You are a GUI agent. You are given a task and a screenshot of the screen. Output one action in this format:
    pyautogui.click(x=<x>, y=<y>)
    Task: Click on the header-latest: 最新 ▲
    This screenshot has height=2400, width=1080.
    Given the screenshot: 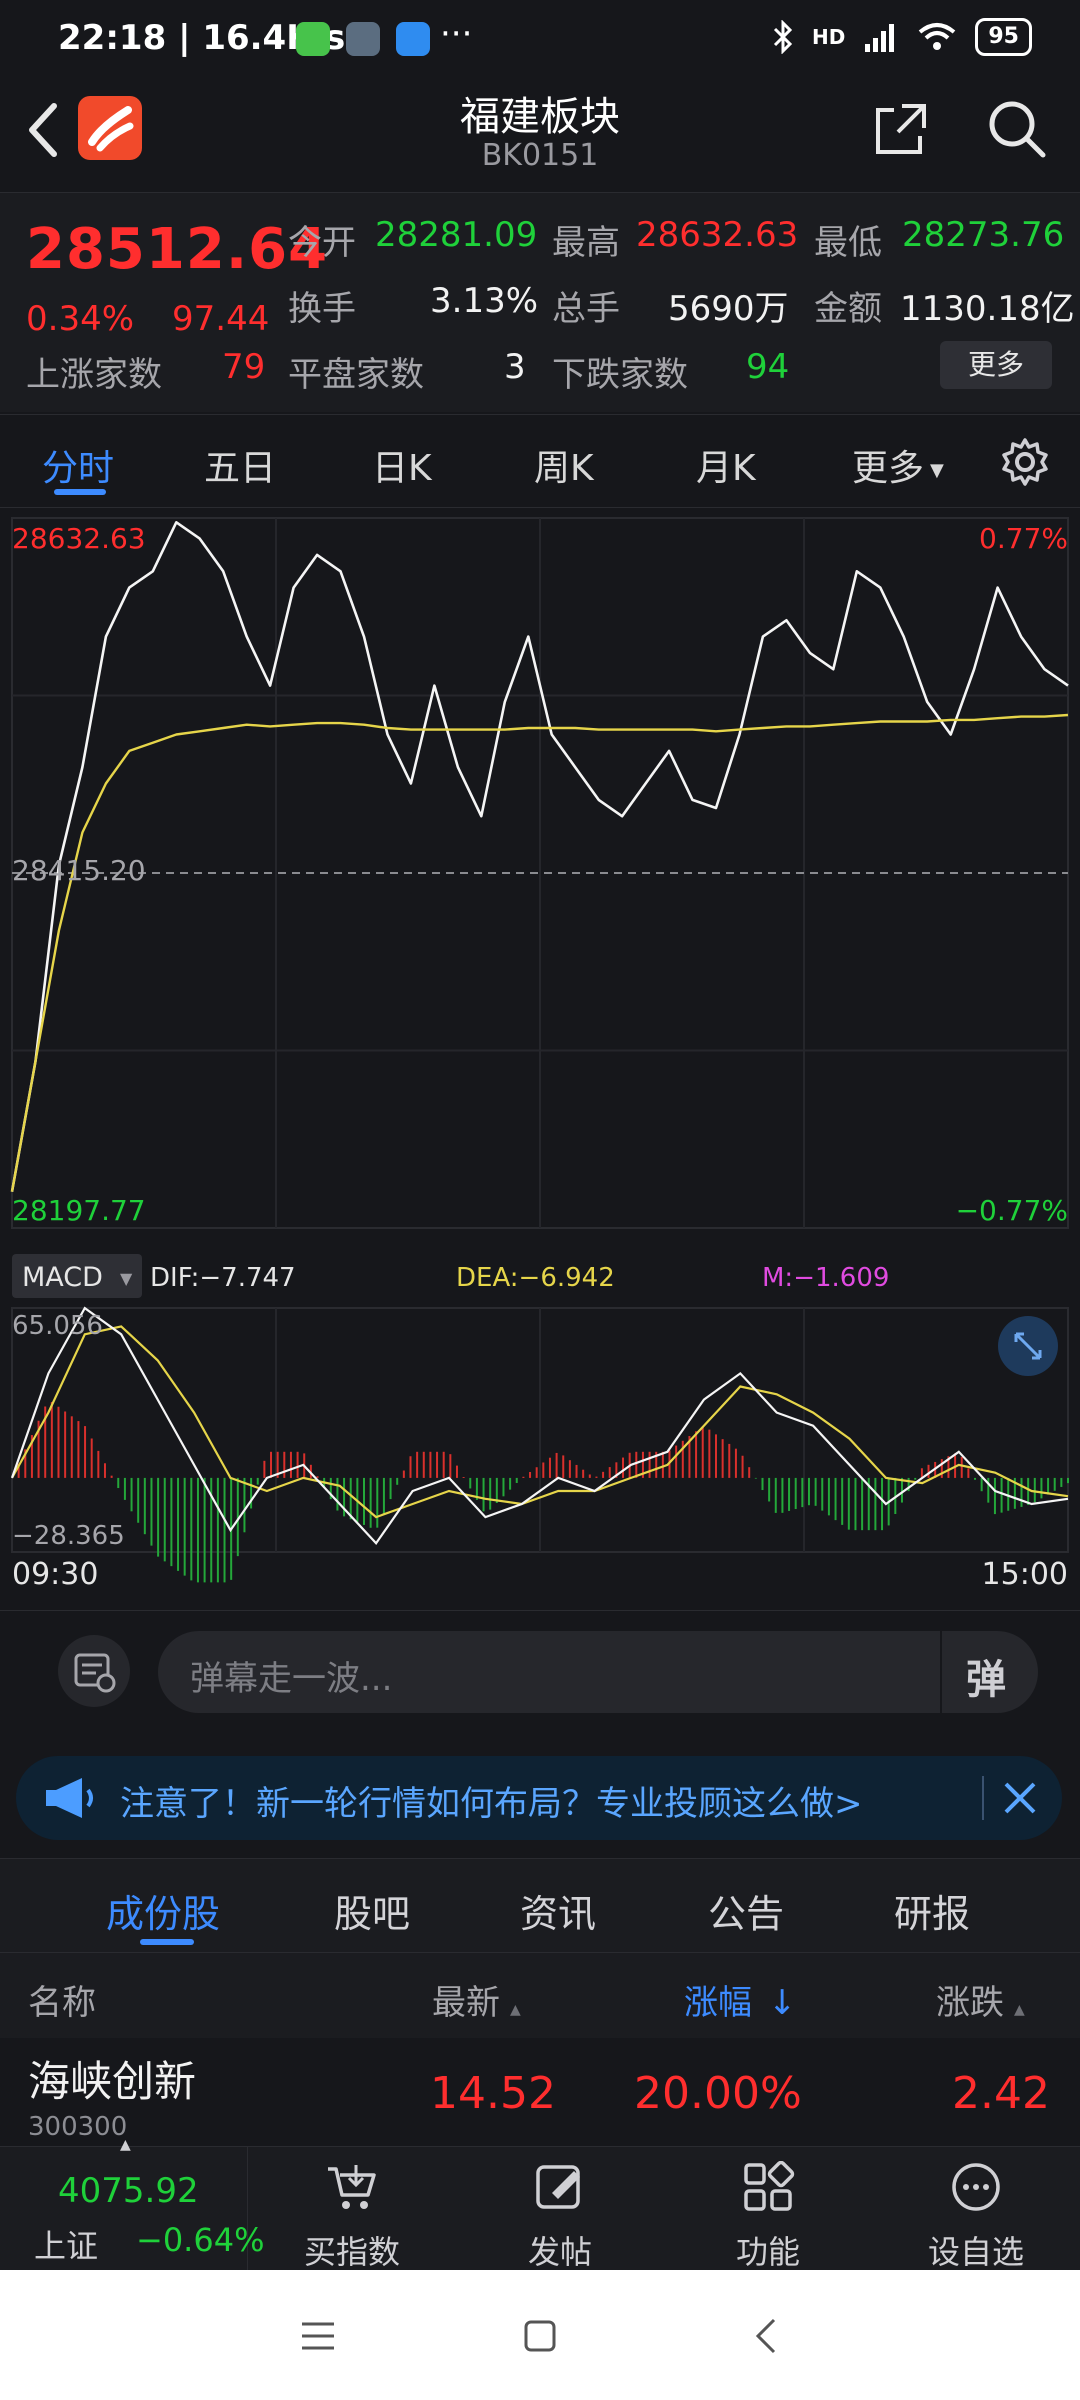 What is the action you would take?
    pyautogui.click(x=476, y=1999)
    